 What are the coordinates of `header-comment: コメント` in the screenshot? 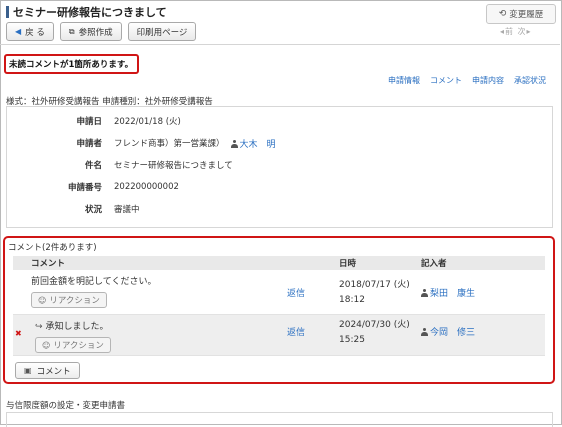 It's located at (48, 264).